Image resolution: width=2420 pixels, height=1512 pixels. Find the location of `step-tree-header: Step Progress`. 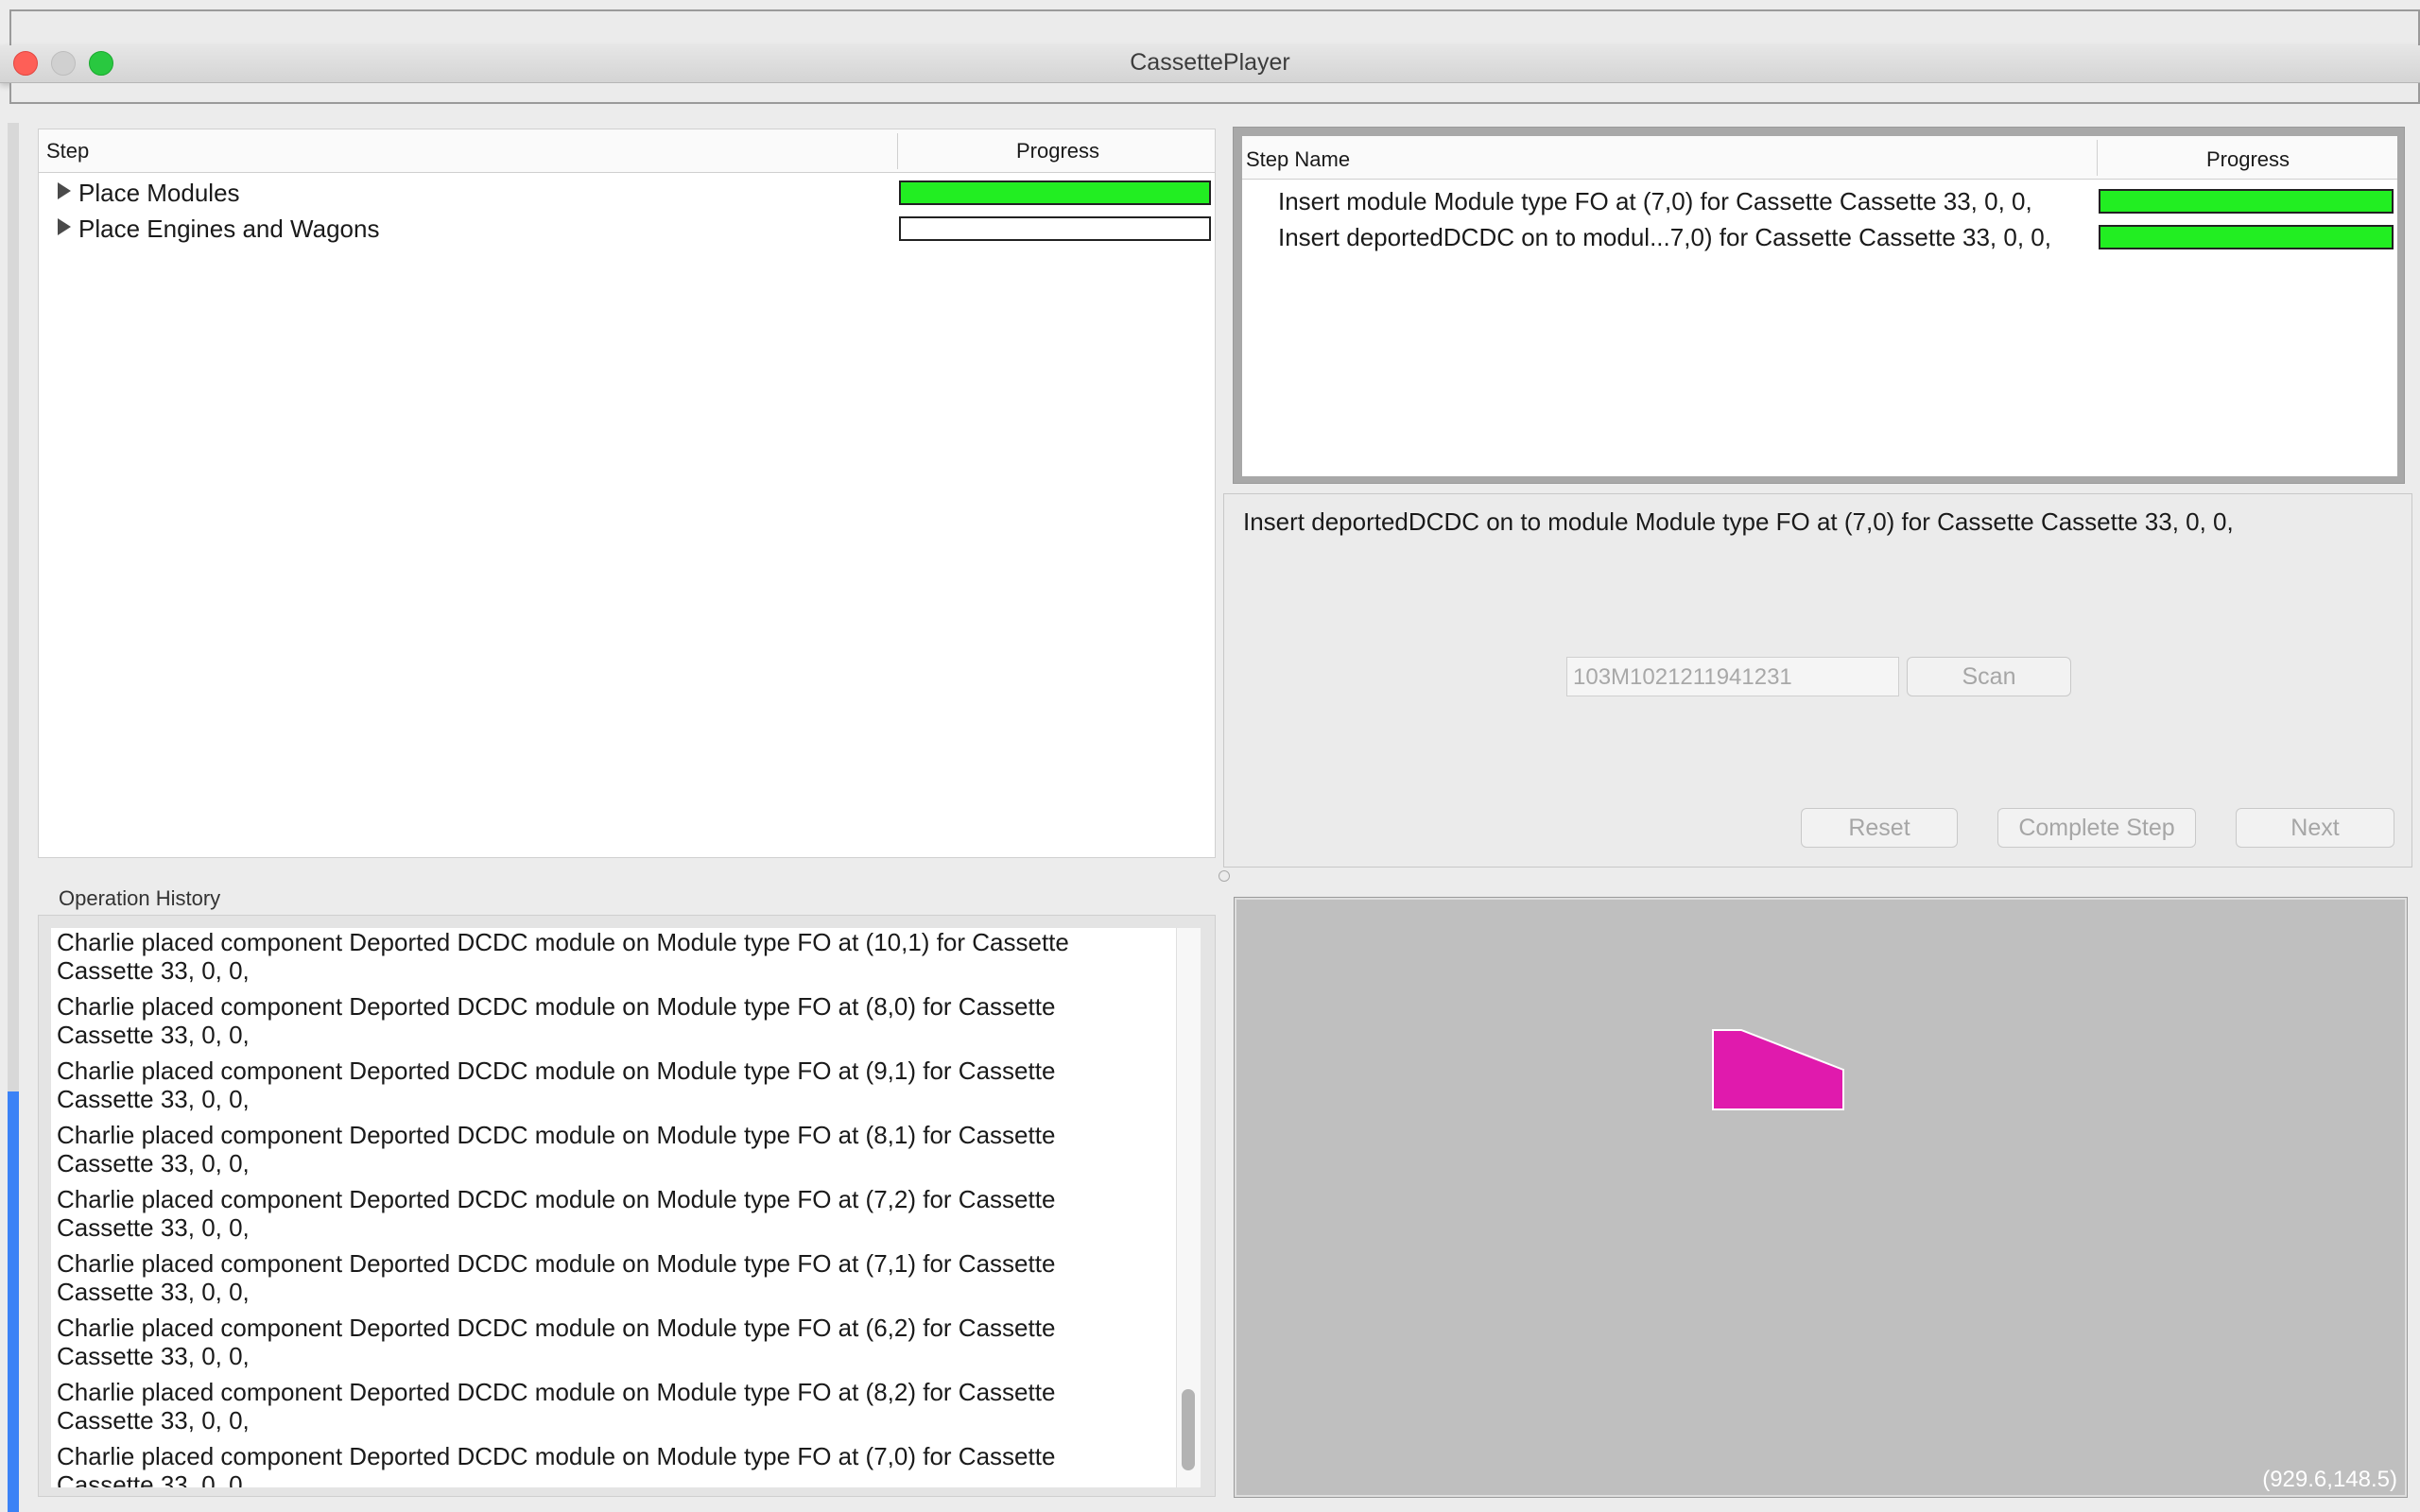

step-tree-header: Step Progress is located at coordinates (627, 151).